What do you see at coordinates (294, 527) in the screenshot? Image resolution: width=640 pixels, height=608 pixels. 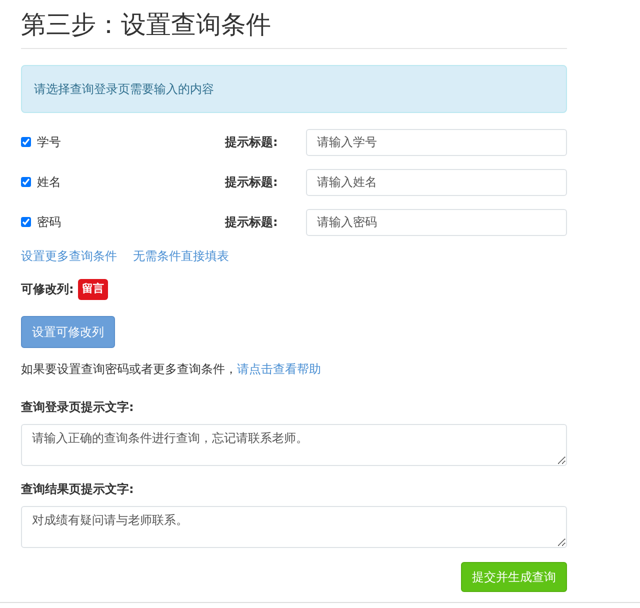 I see `tip-textarea: 对成绩有疑问请与老师联系。` at bounding box center [294, 527].